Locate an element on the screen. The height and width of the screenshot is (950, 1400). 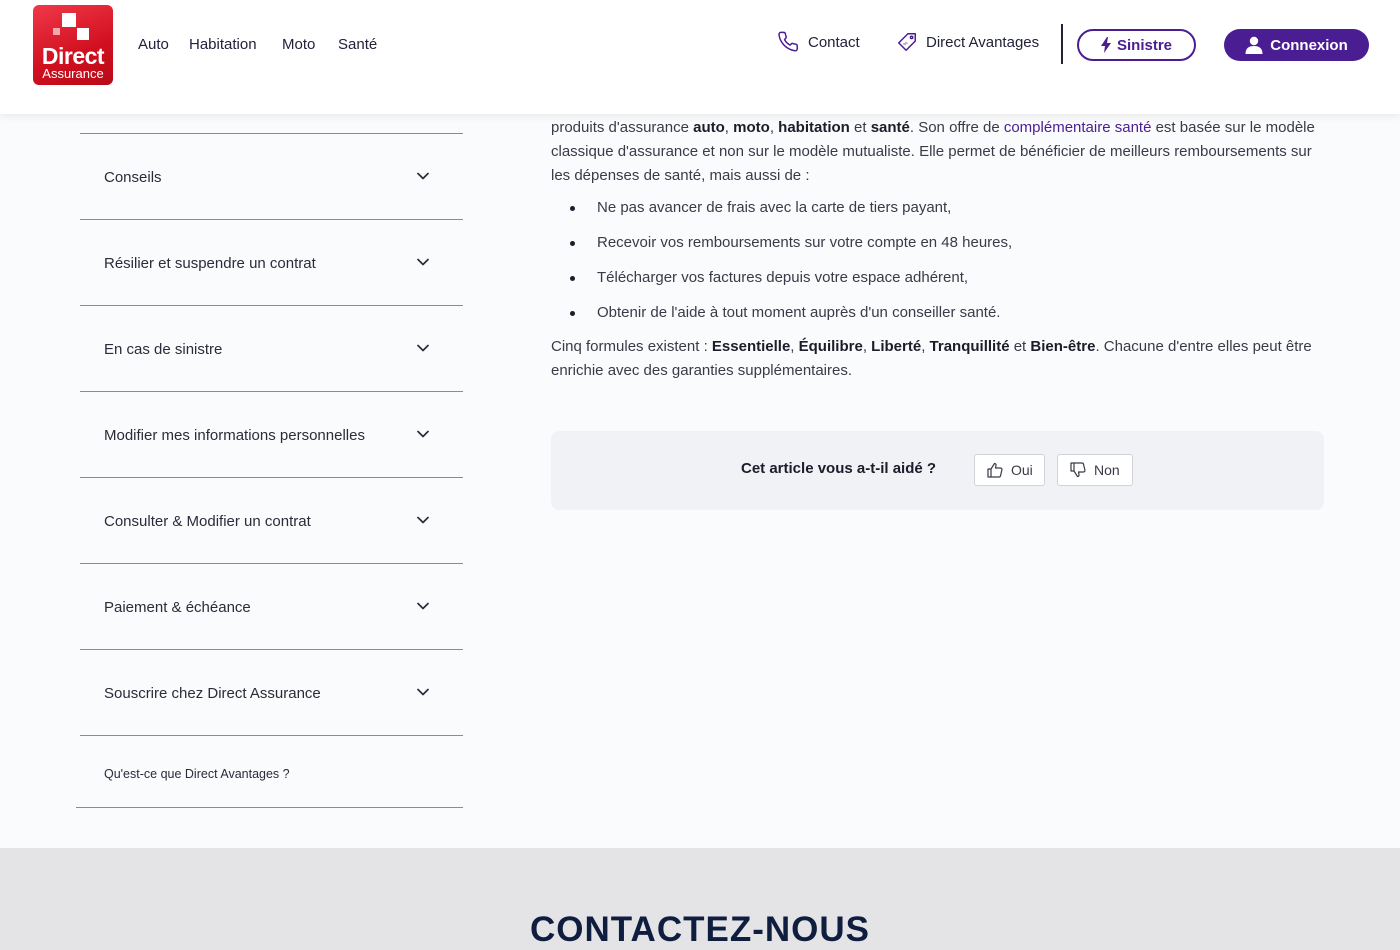
sidebar-item-souscrire: Souscrire chez Direct Assurance is located at coordinates (271, 693).